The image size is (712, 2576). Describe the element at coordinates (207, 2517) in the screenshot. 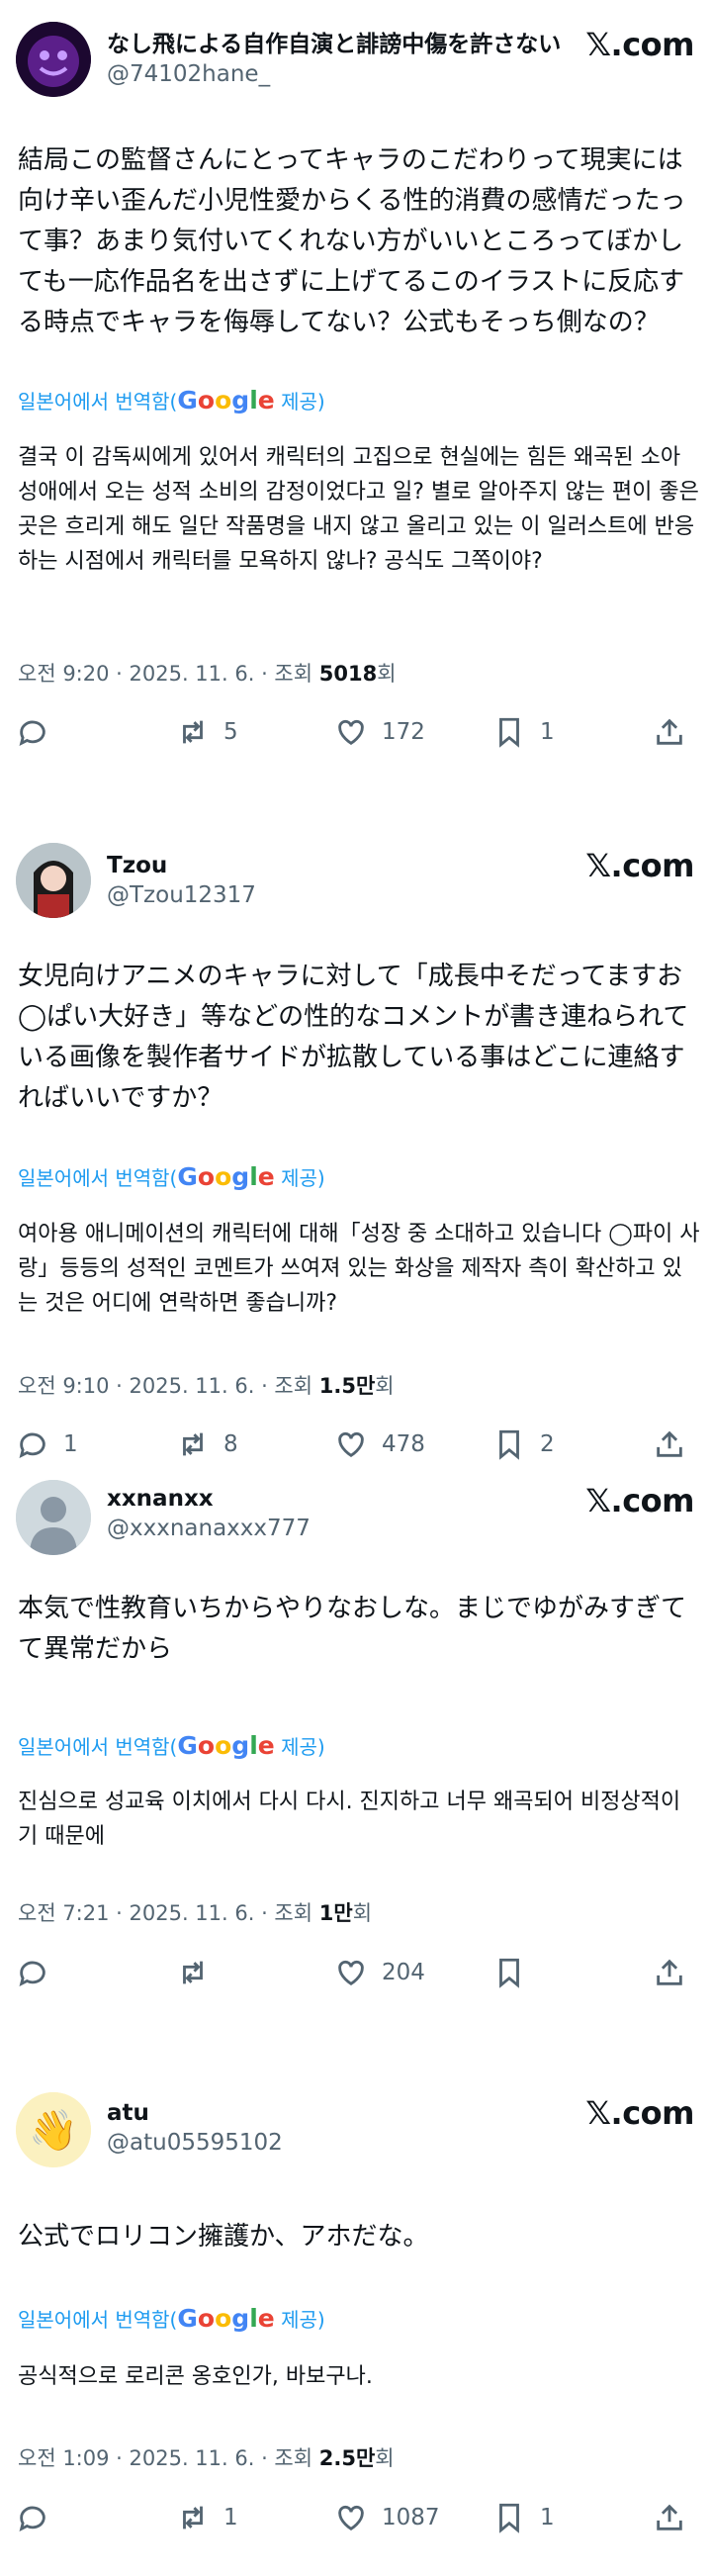

I see `repost-button: 1` at that location.